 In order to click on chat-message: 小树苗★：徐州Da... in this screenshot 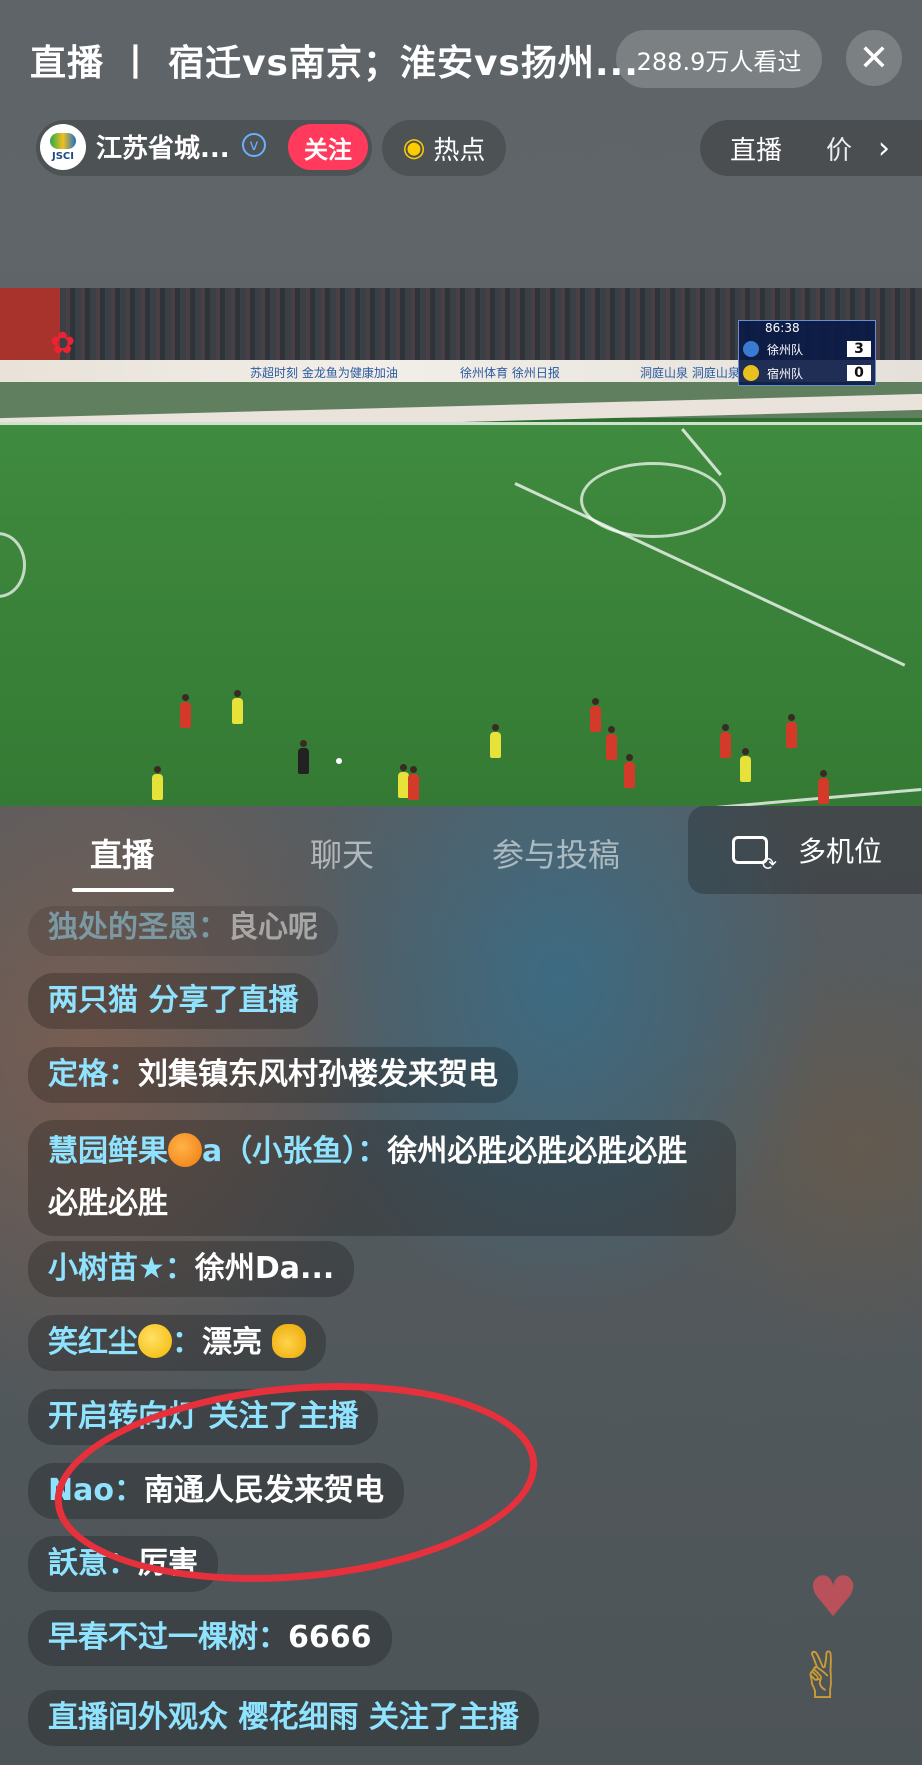, I will do `click(191, 1269)`.